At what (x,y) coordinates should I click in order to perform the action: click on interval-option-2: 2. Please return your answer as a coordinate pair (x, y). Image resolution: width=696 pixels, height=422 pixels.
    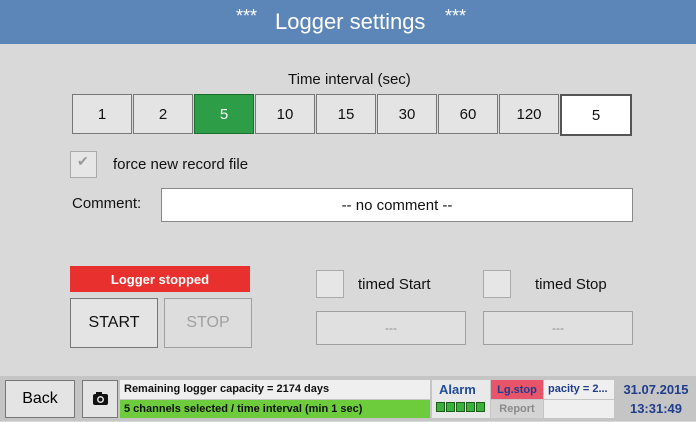
    Looking at the image, I should click on (163, 114).